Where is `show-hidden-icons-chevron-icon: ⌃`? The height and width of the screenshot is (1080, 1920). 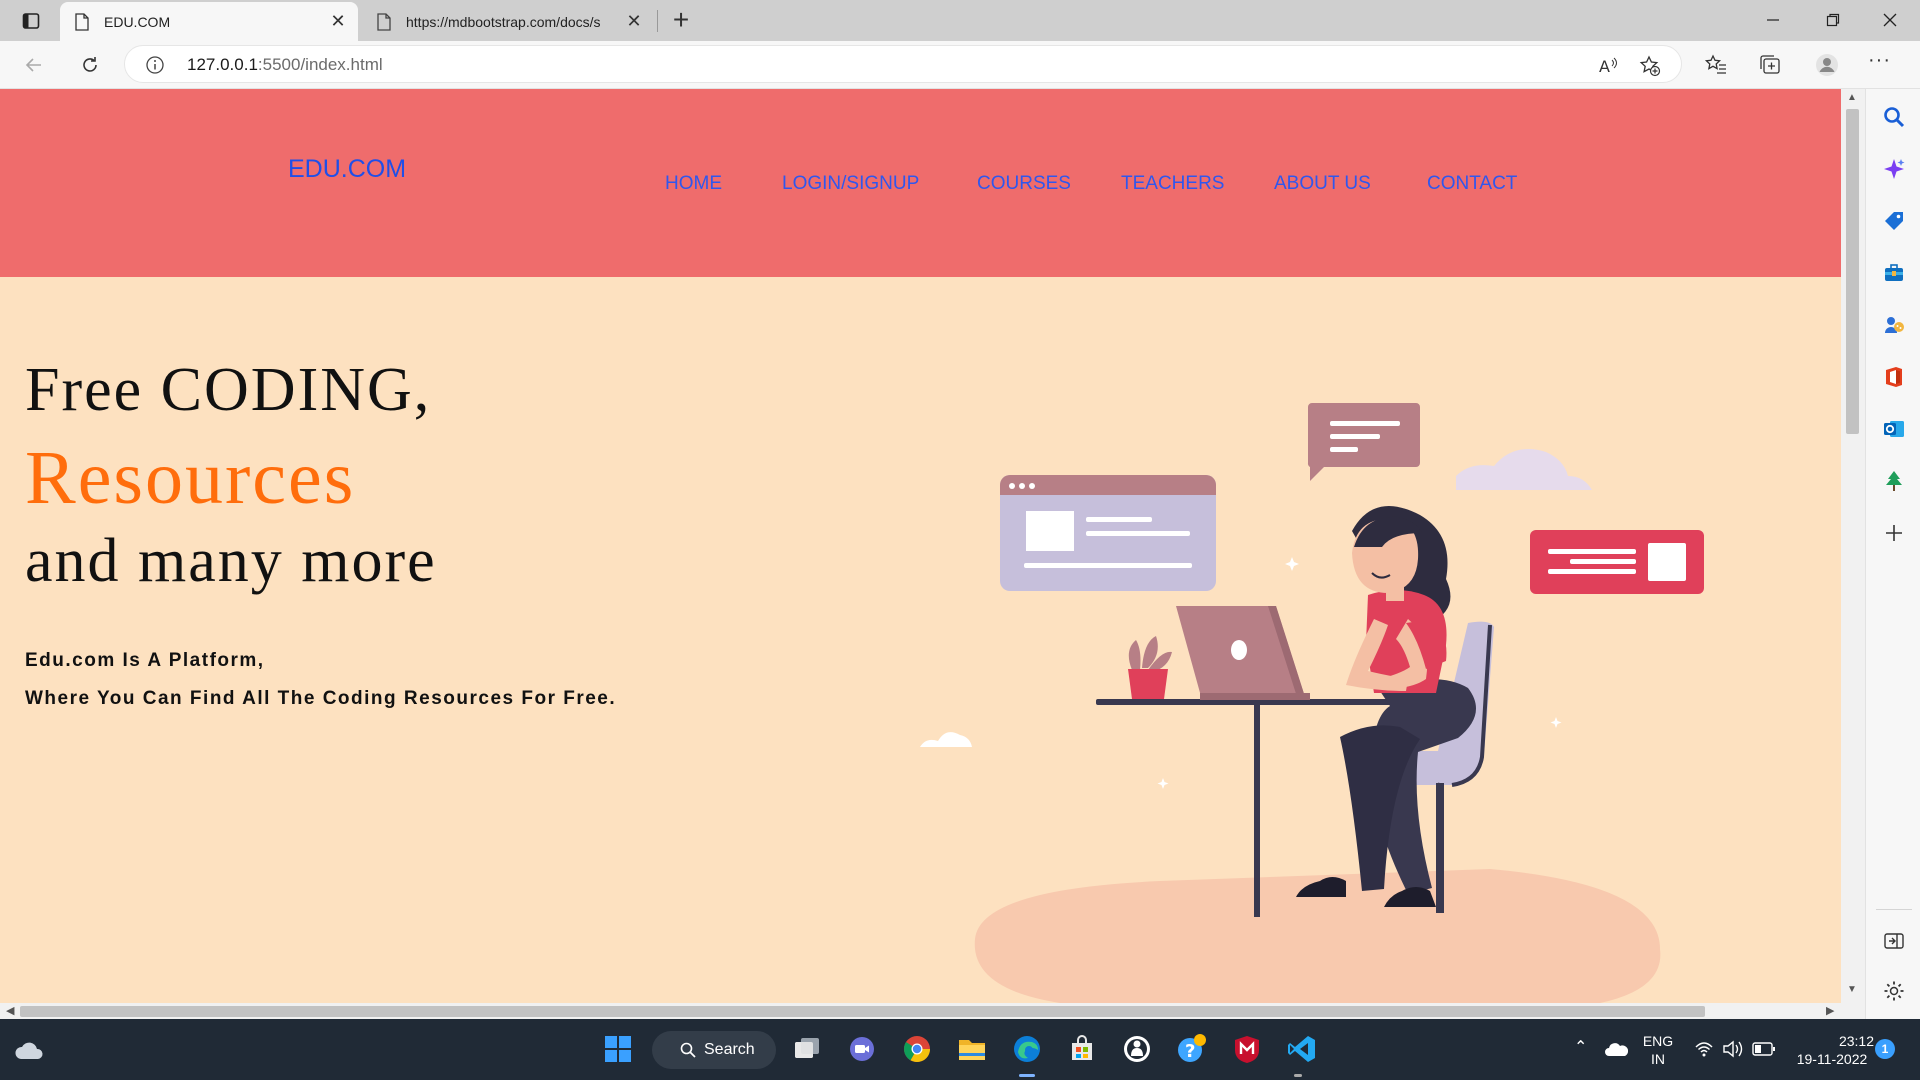
show-hidden-icons-chevron-icon: ⌃ is located at coordinates (1580, 1047).